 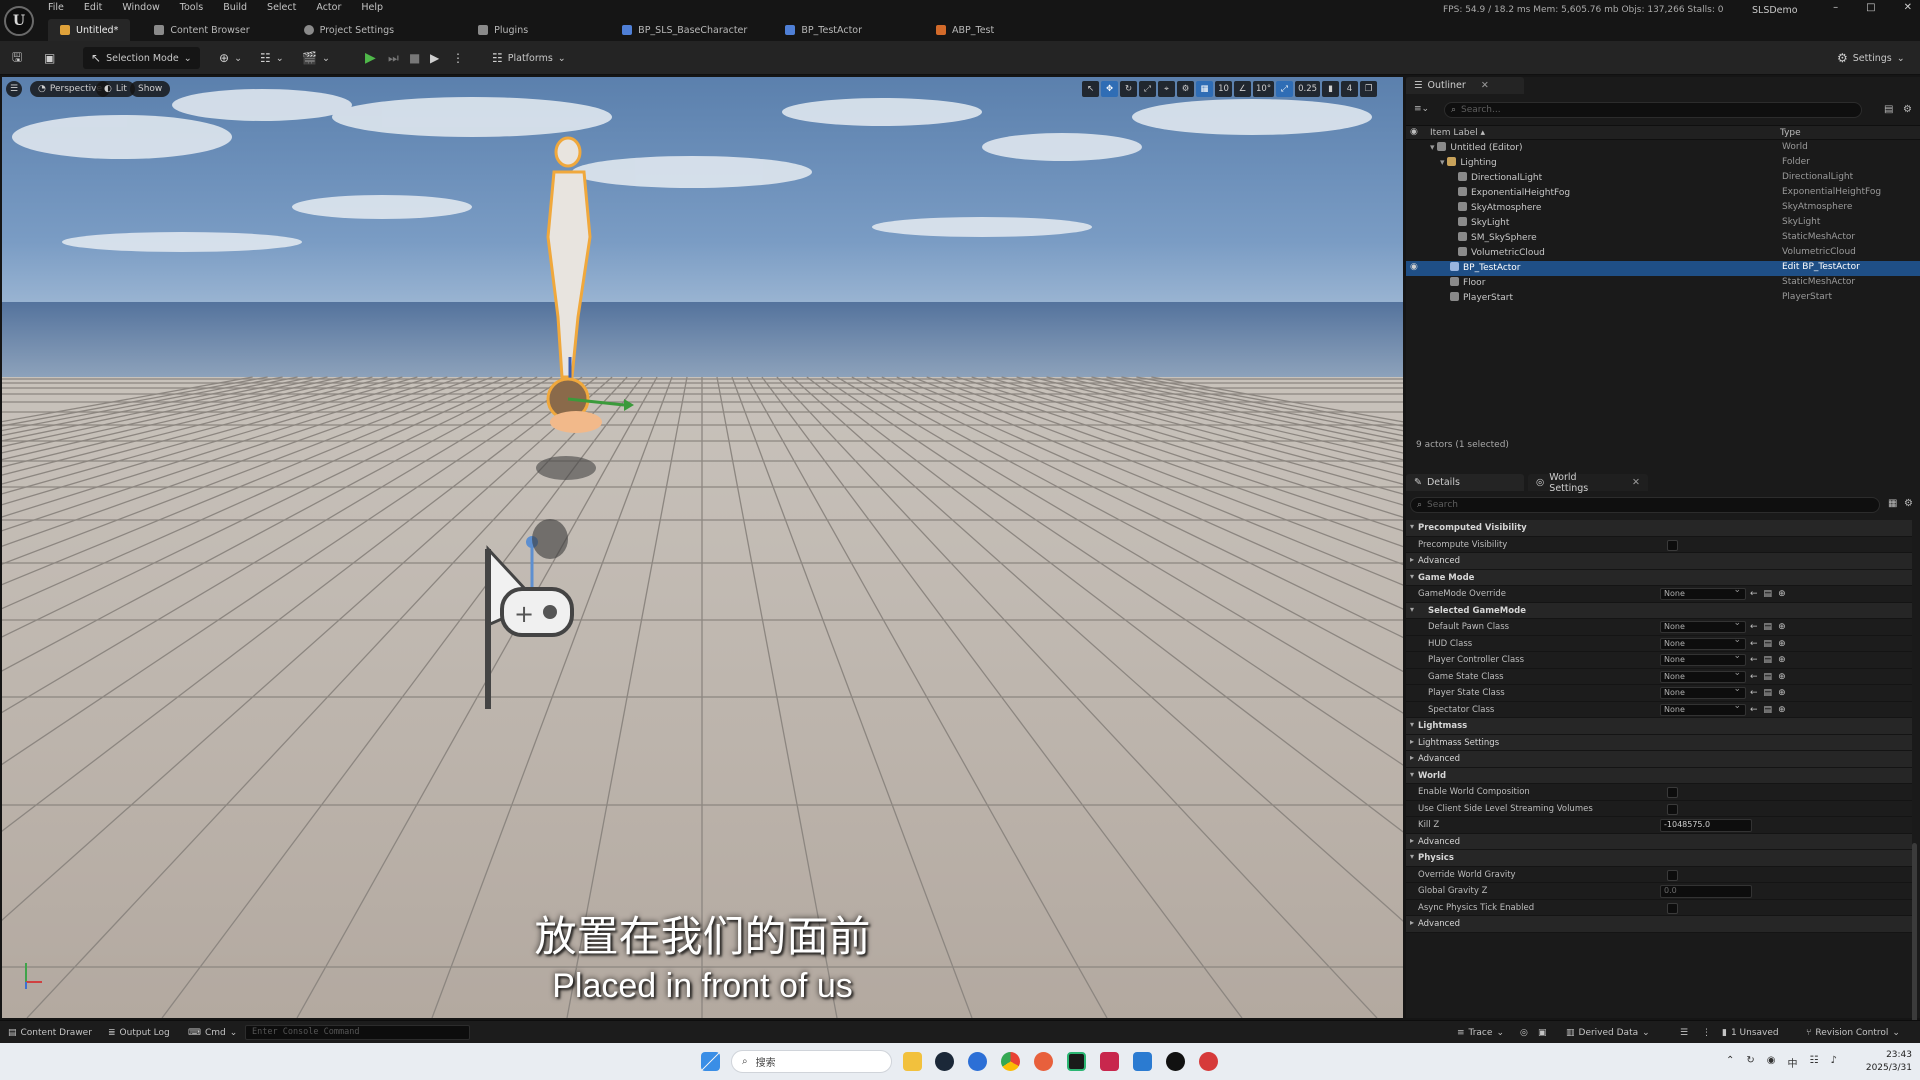 I want to click on filter-icon: ≡⌄, so click(x=1421, y=109).